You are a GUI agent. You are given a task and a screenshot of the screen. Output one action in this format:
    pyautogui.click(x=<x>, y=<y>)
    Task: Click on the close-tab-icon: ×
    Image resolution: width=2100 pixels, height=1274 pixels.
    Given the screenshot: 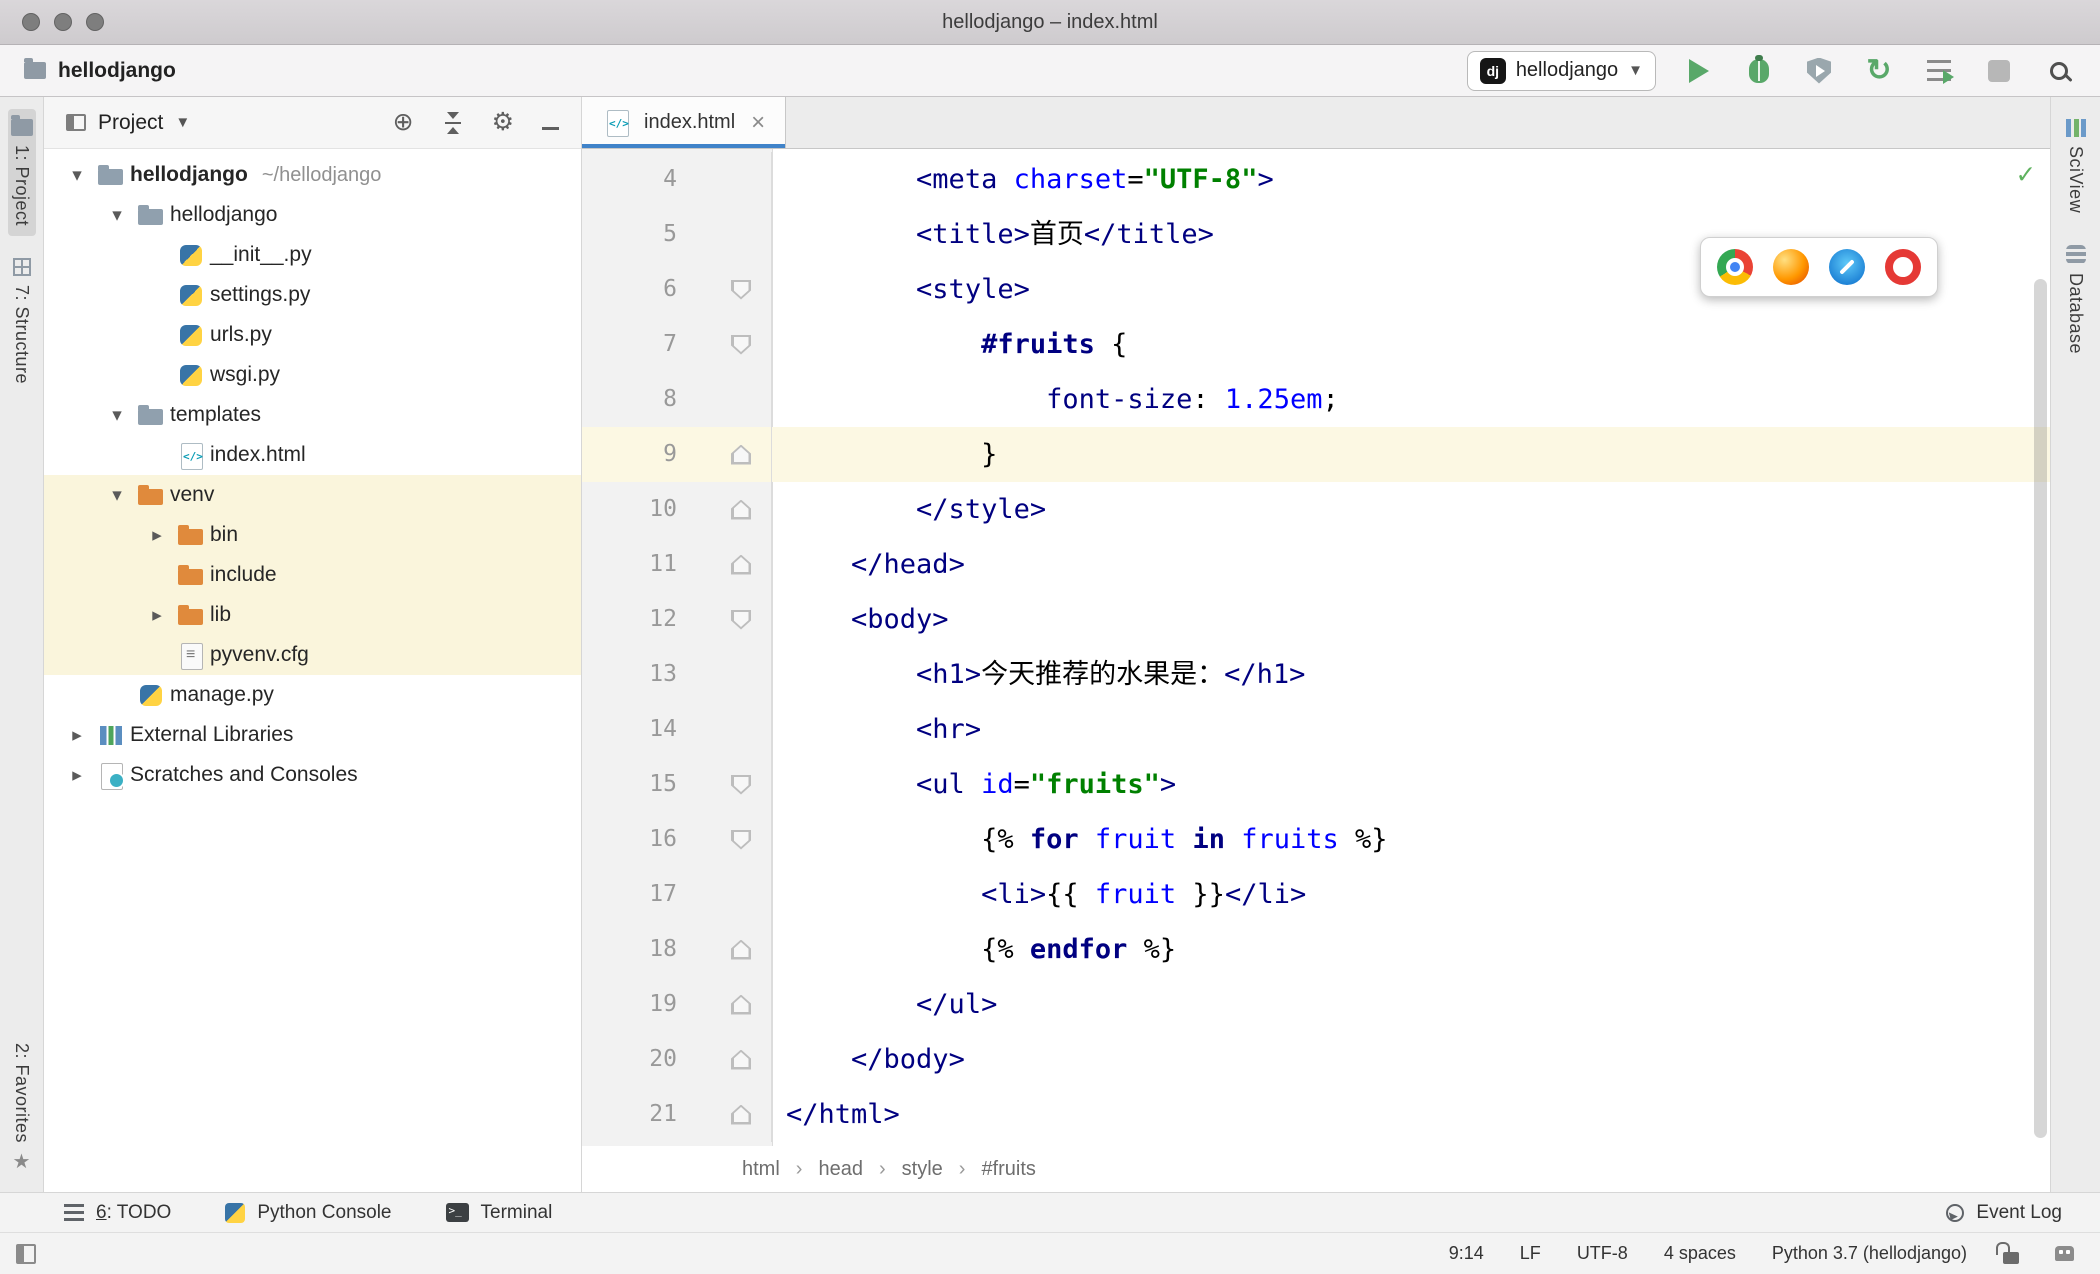 What is the action you would take?
    pyautogui.click(x=758, y=122)
    